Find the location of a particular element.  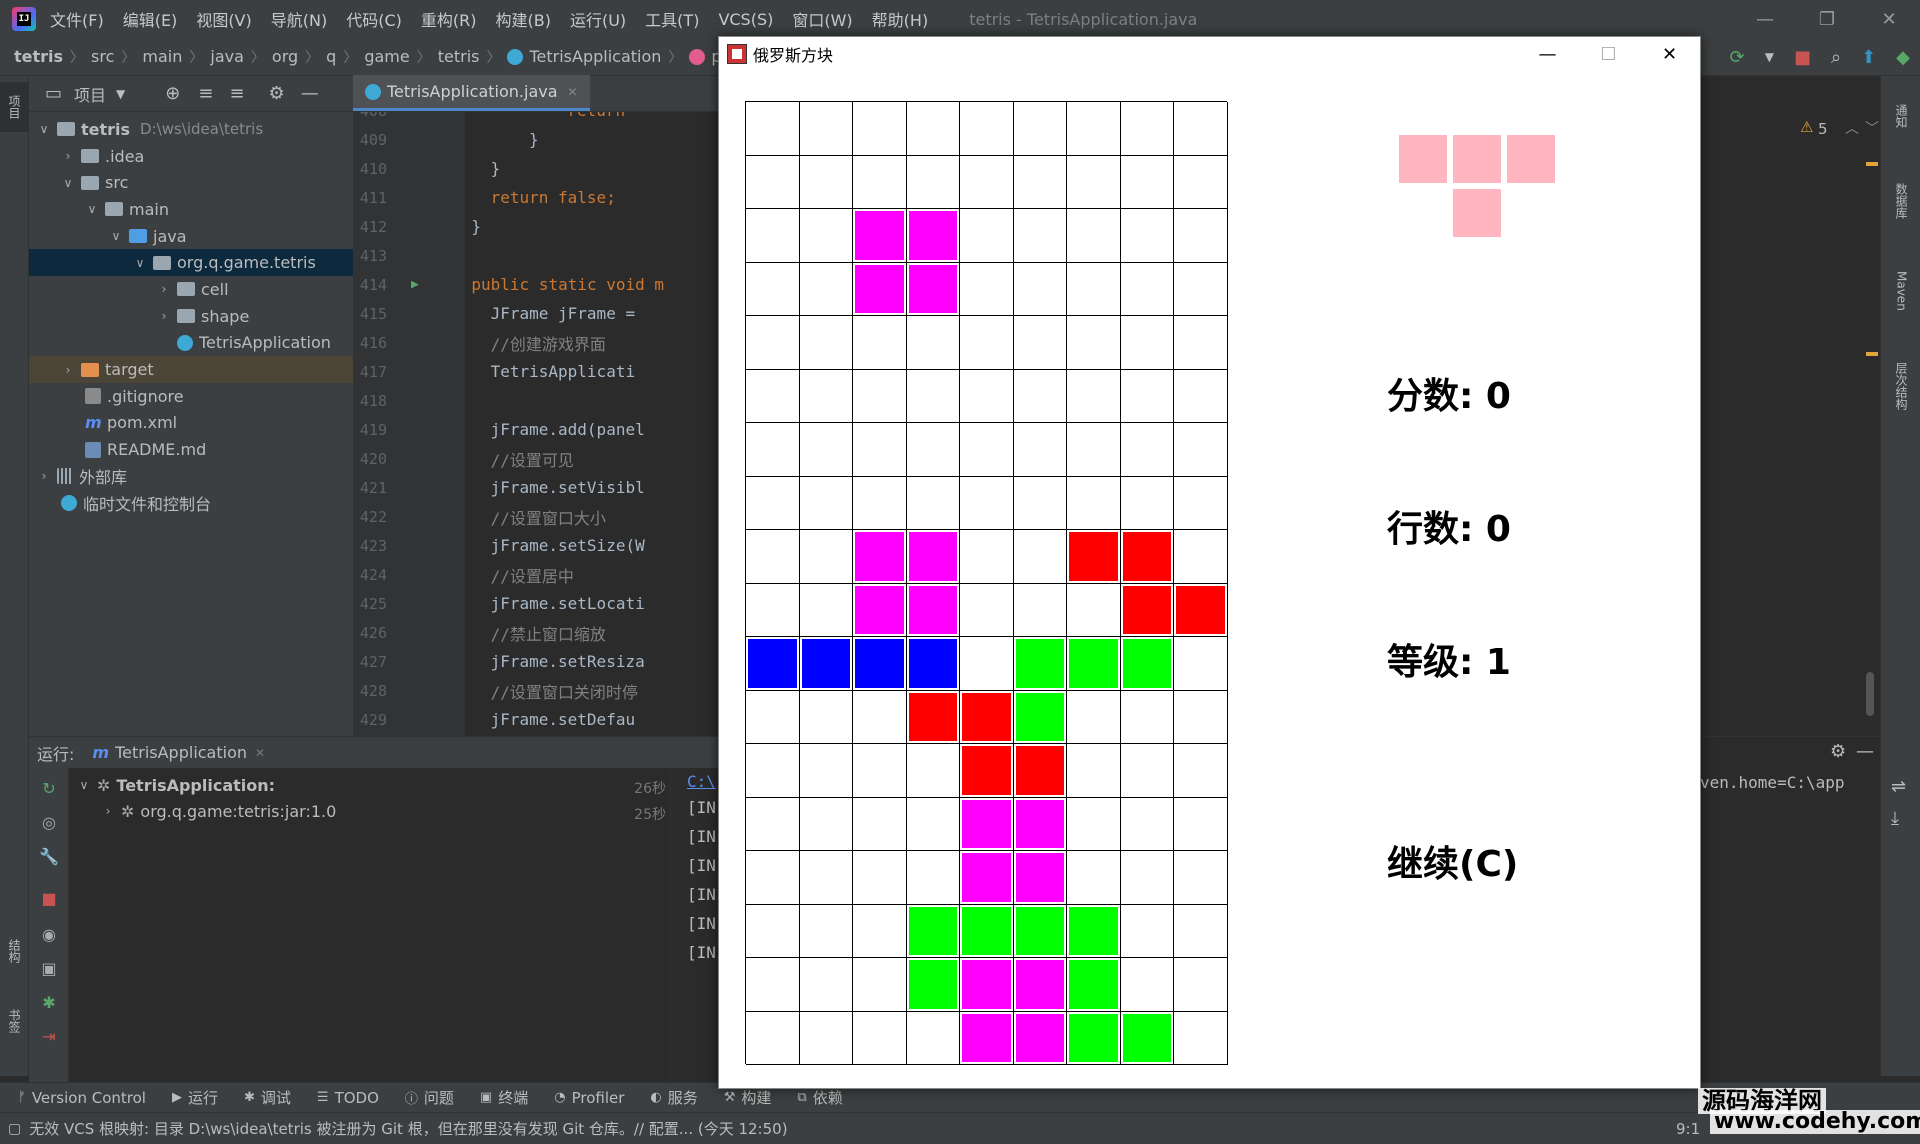

tool-tab-dependencies: ⧉ 依赖 is located at coordinates (819, 1097).